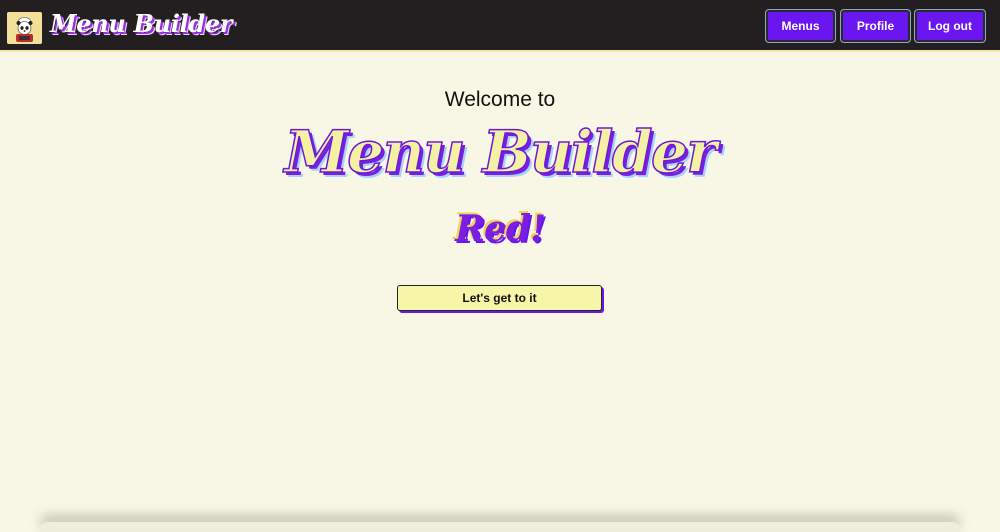 The image size is (1000, 532). Describe the element at coordinates (500, 527) in the screenshot. I see `footer-shadow` at that location.